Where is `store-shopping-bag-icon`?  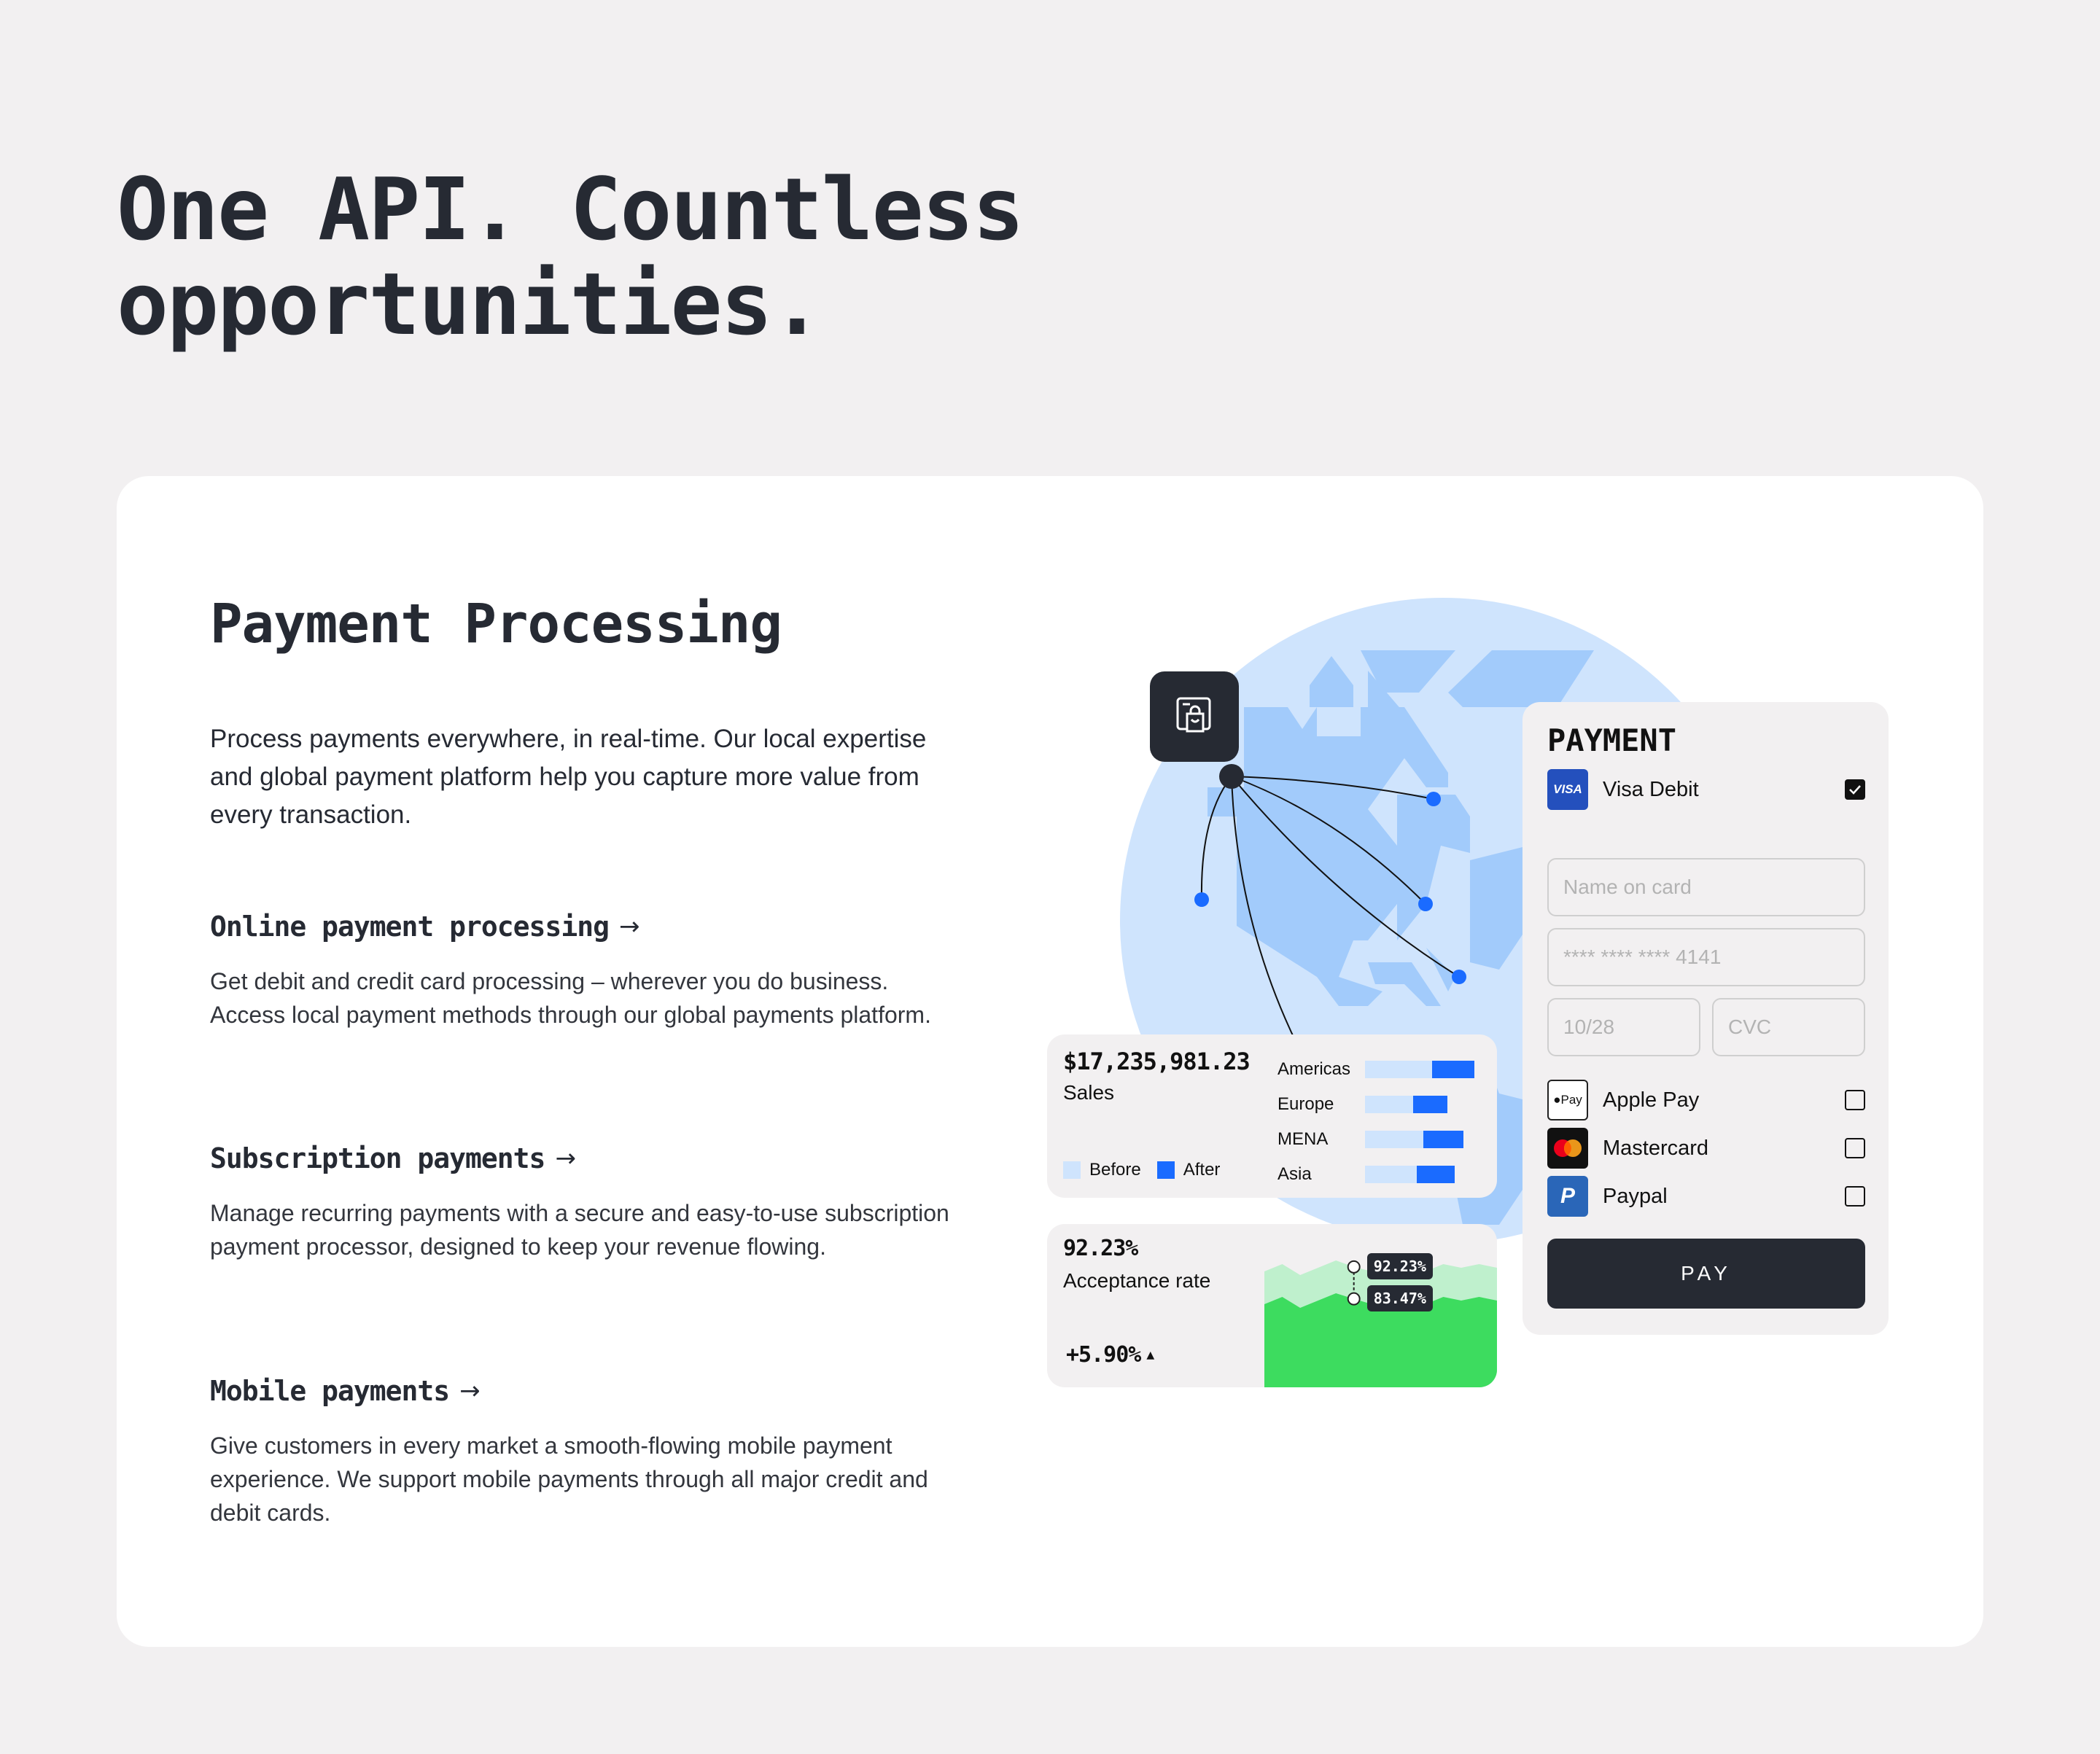 store-shopping-bag-icon is located at coordinates (1193, 715).